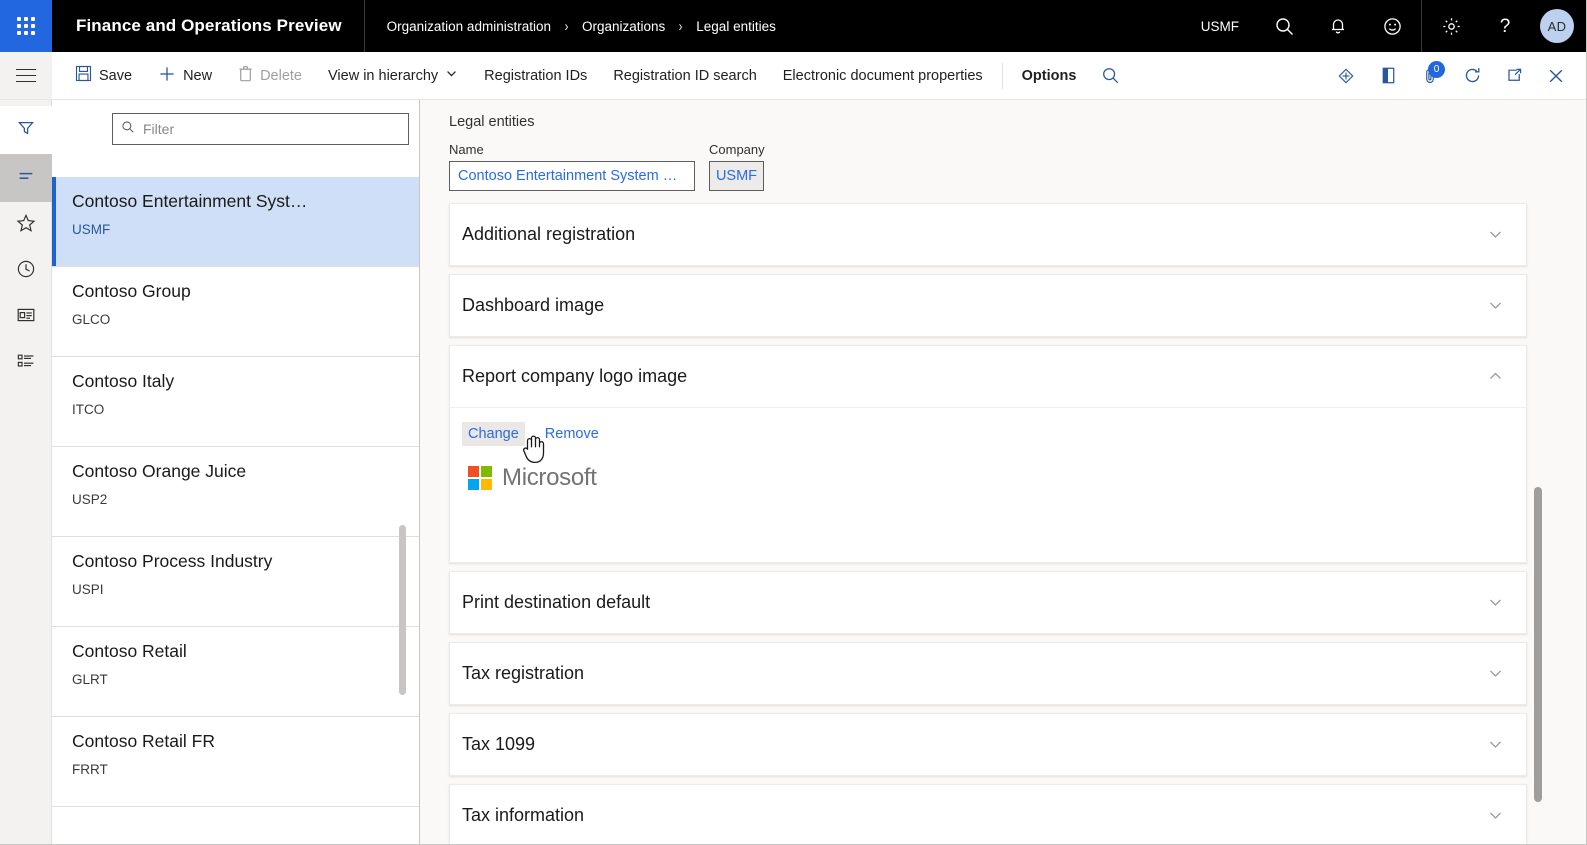 This screenshot has height=845, width=1587. I want to click on section-title: Report company logo image, so click(575, 376).